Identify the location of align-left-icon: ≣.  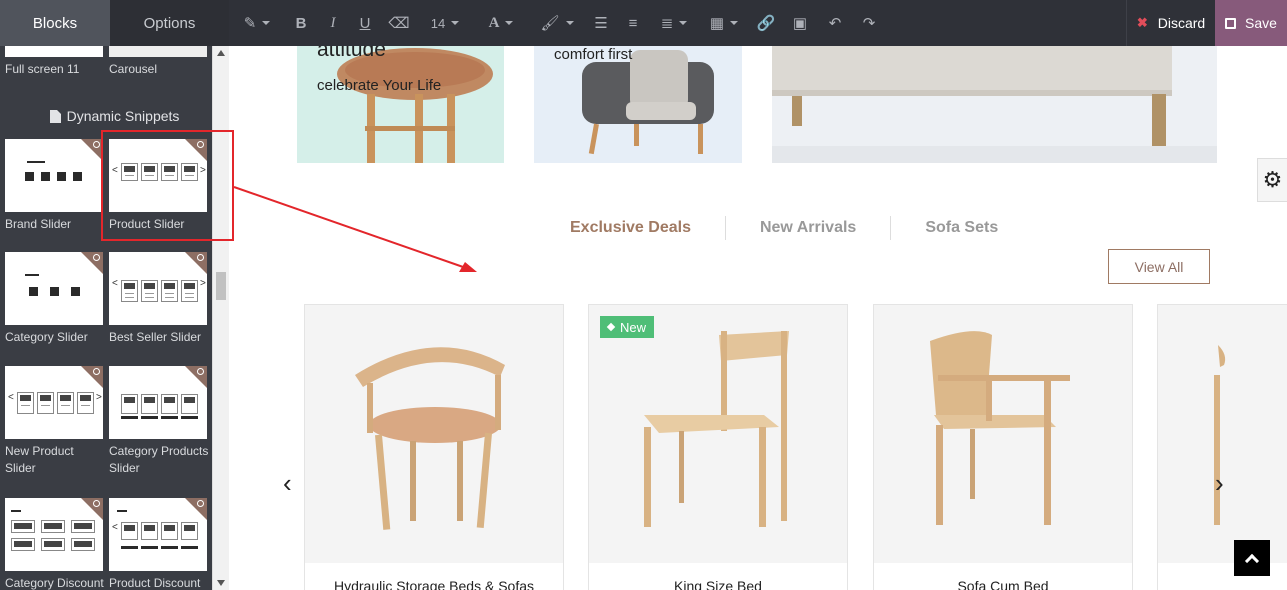
(667, 23).